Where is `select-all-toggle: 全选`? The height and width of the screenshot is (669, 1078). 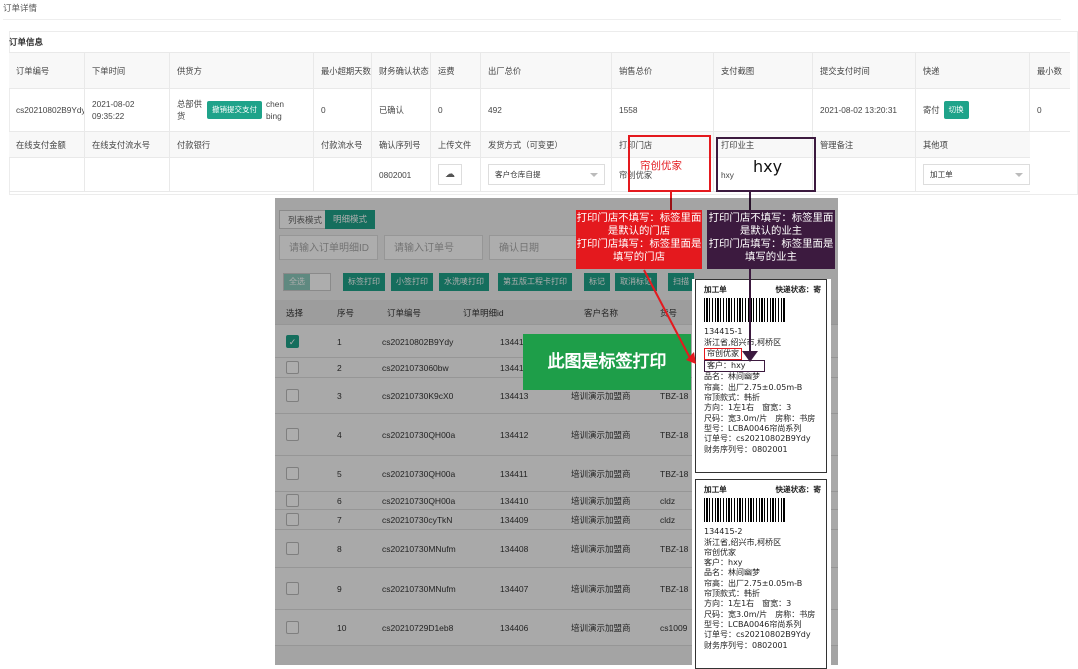 select-all-toggle: 全选 is located at coordinates (307, 282).